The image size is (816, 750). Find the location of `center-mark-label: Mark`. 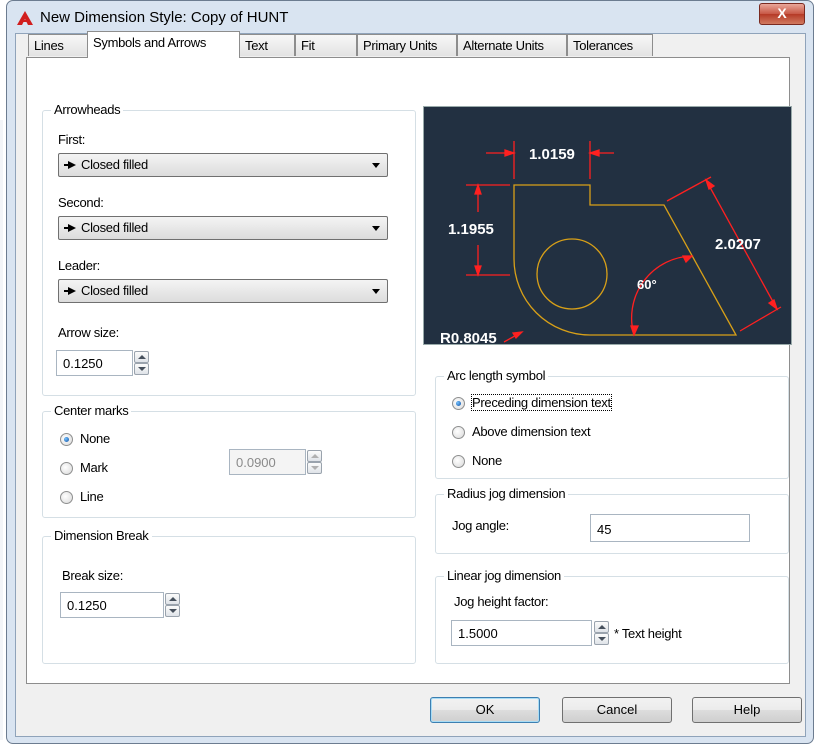

center-mark-label: Mark is located at coordinates (94, 467).